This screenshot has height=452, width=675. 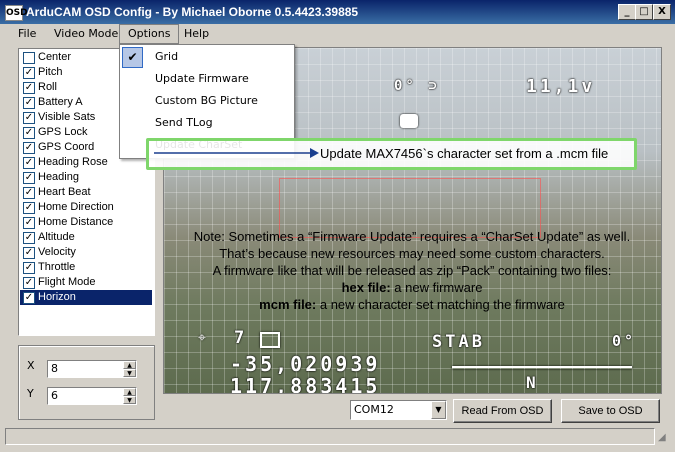 What do you see at coordinates (63, 132) in the screenshot?
I see `list-item-label: GPS Lock` at bounding box center [63, 132].